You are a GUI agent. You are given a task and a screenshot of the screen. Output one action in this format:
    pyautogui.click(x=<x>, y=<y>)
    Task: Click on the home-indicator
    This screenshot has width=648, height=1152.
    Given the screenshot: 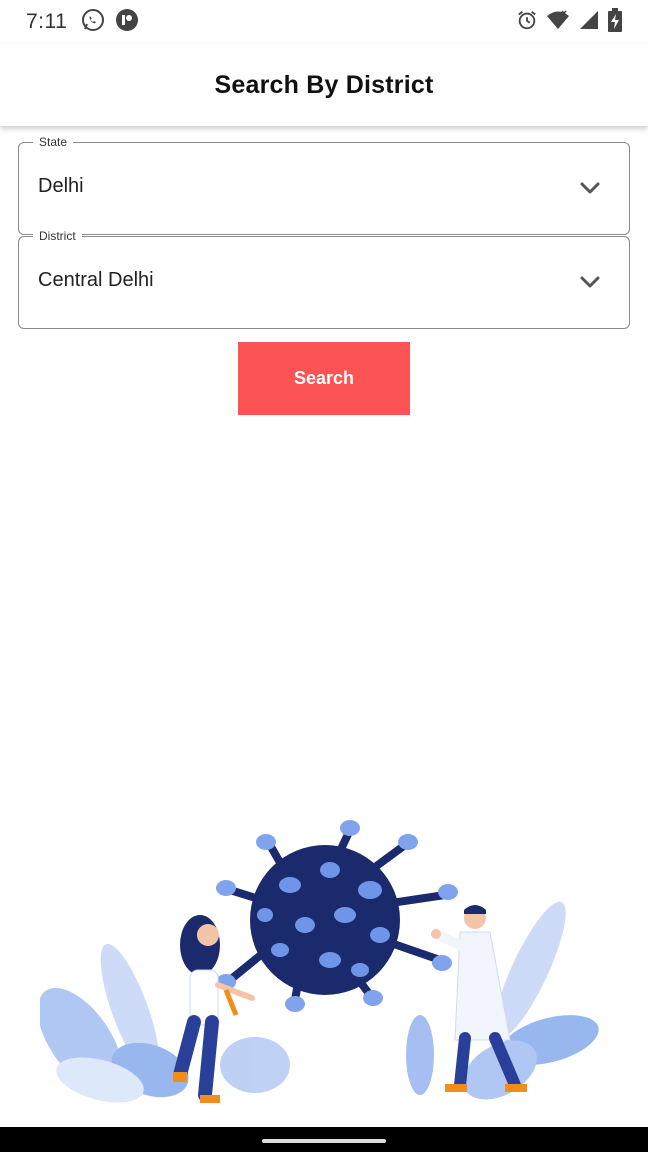 What is the action you would take?
    pyautogui.click(x=324, y=1141)
    